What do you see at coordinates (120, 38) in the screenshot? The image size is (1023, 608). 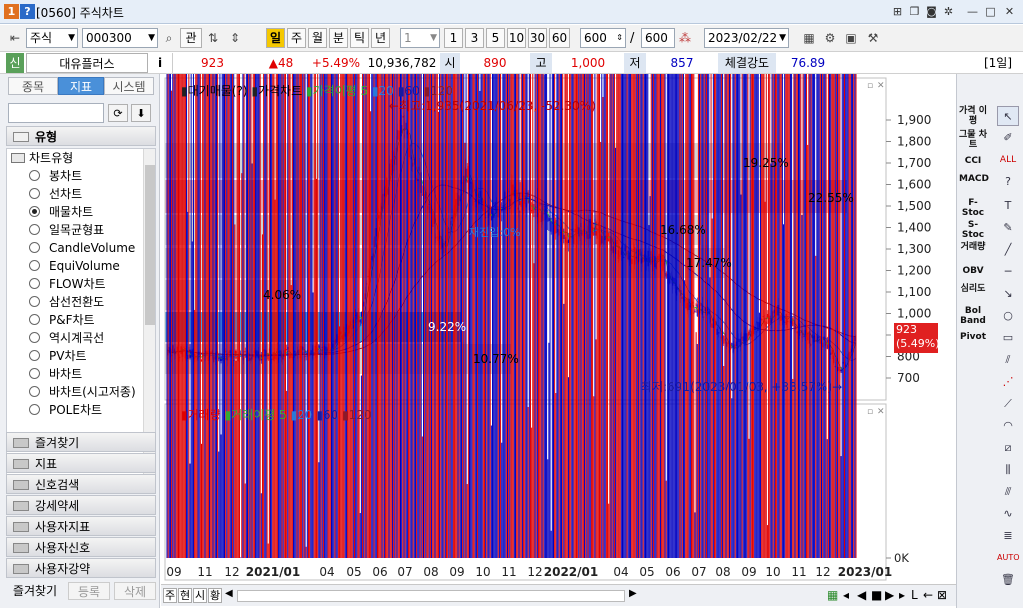 I see `code-input: 000300 ▼` at bounding box center [120, 38].